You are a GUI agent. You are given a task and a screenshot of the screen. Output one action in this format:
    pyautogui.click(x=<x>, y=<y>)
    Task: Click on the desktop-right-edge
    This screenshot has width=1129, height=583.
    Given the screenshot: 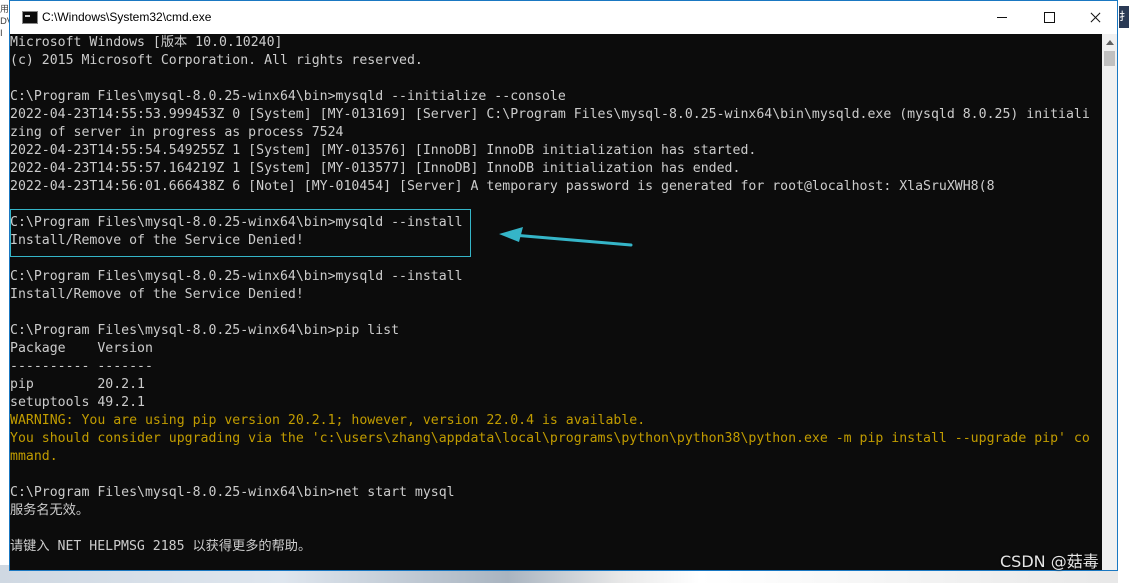 What is the action you would take?
    pyautogui.click(x=1123, y=291)
    